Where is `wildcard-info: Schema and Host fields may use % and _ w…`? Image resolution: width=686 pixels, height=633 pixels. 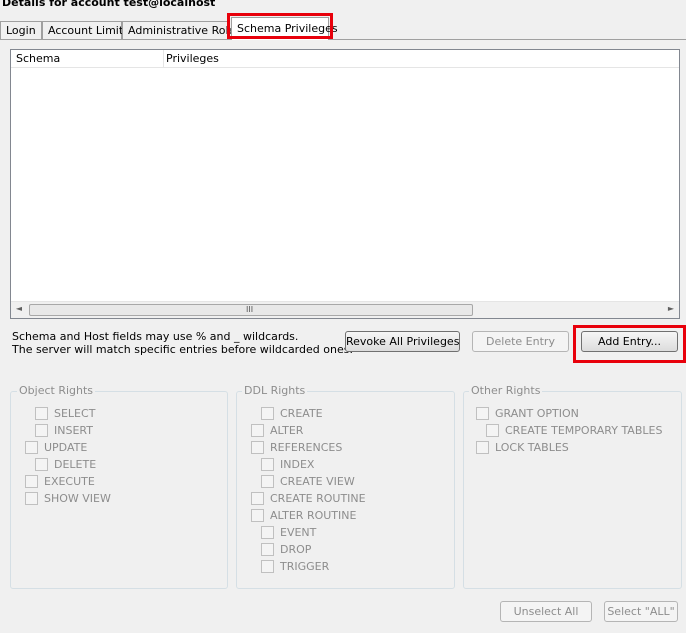 wildcard-info: Schema and Host fields may use % and _ w… is located at coordinates (182, 343).